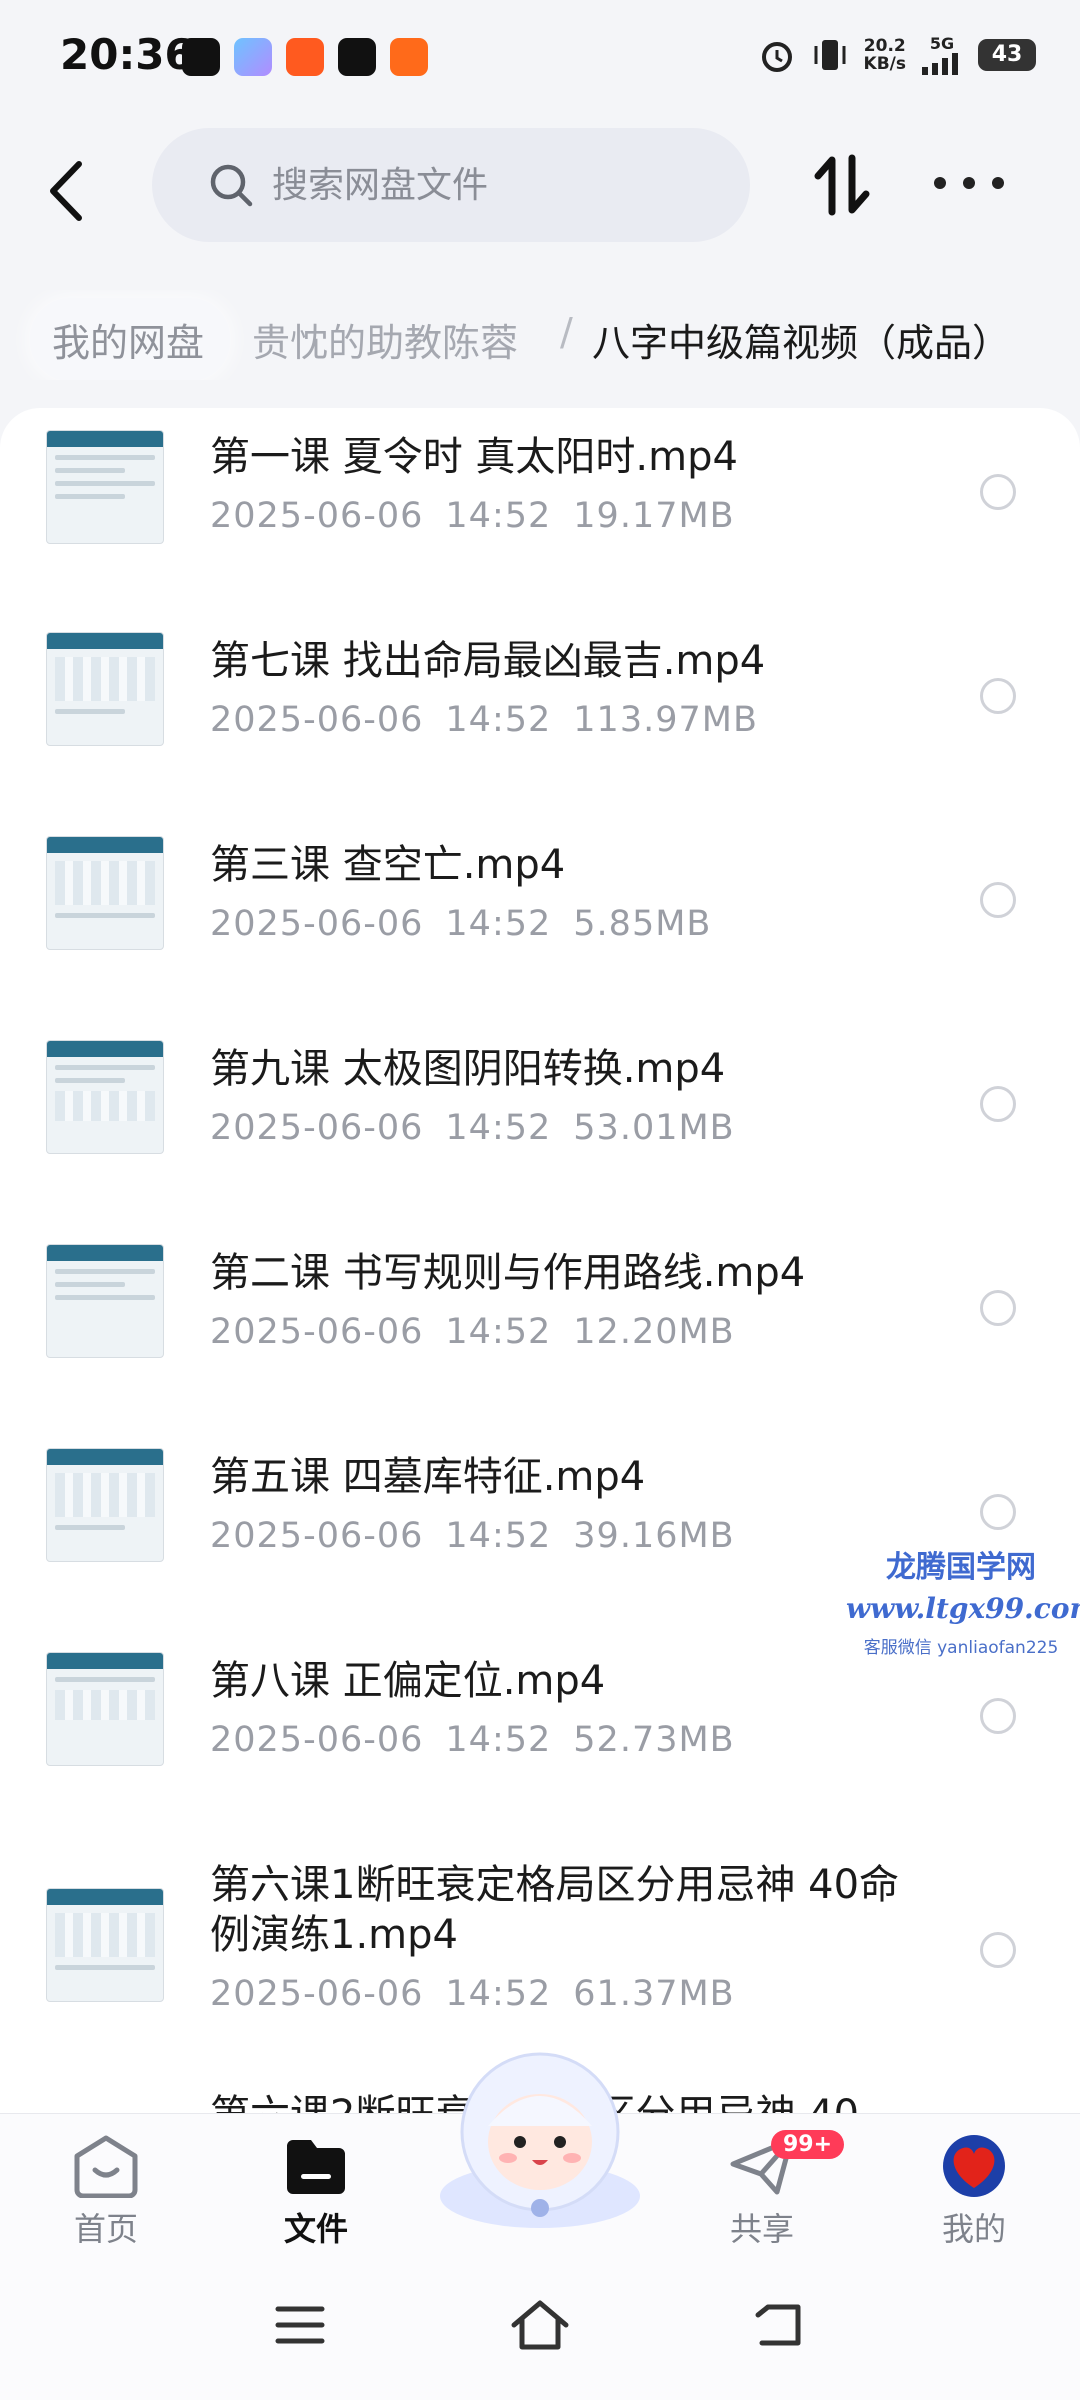  I want to click on douyin-icon, so click(357, 57).